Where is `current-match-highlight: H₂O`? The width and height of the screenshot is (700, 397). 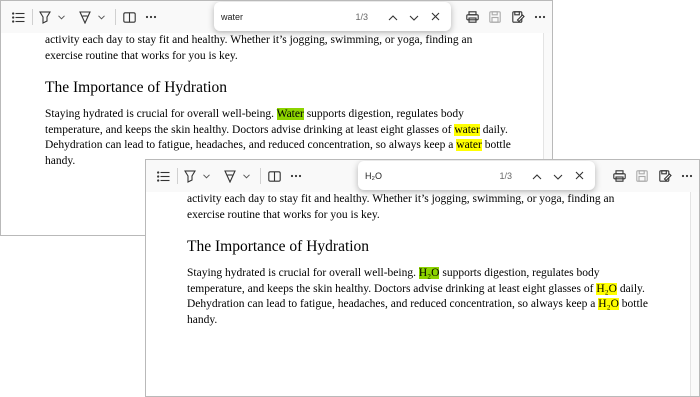
current-match-highlight: H₂O is located at coordinates (429, 273).